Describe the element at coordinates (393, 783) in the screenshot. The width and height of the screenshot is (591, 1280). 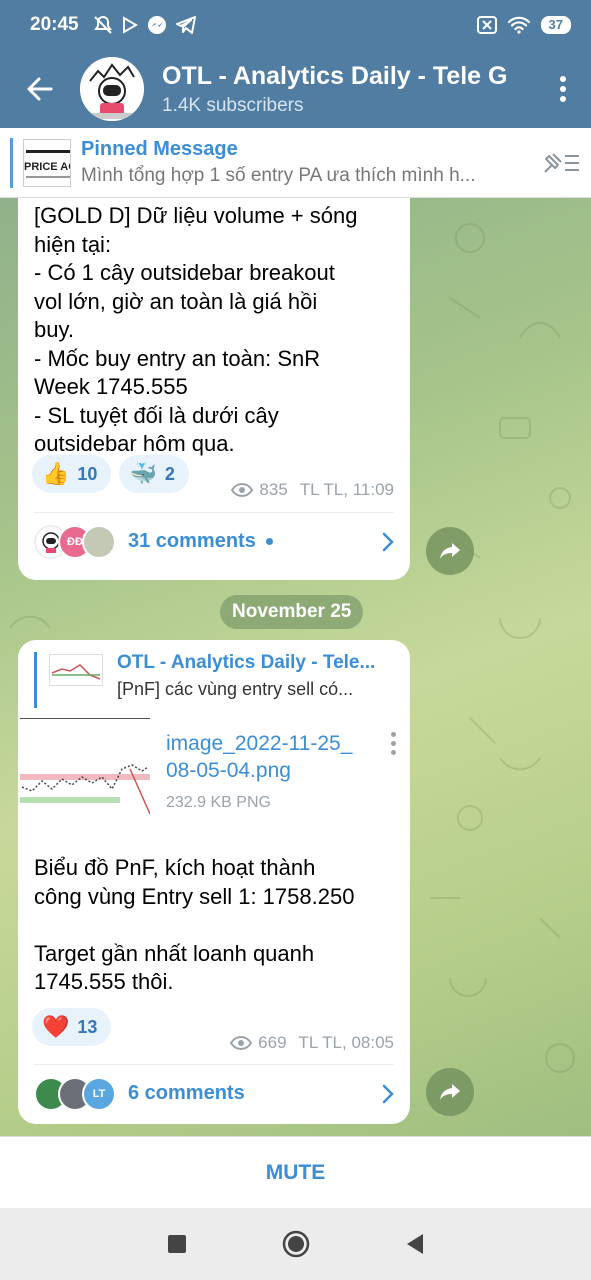
I see `file-menu-button` at that location.